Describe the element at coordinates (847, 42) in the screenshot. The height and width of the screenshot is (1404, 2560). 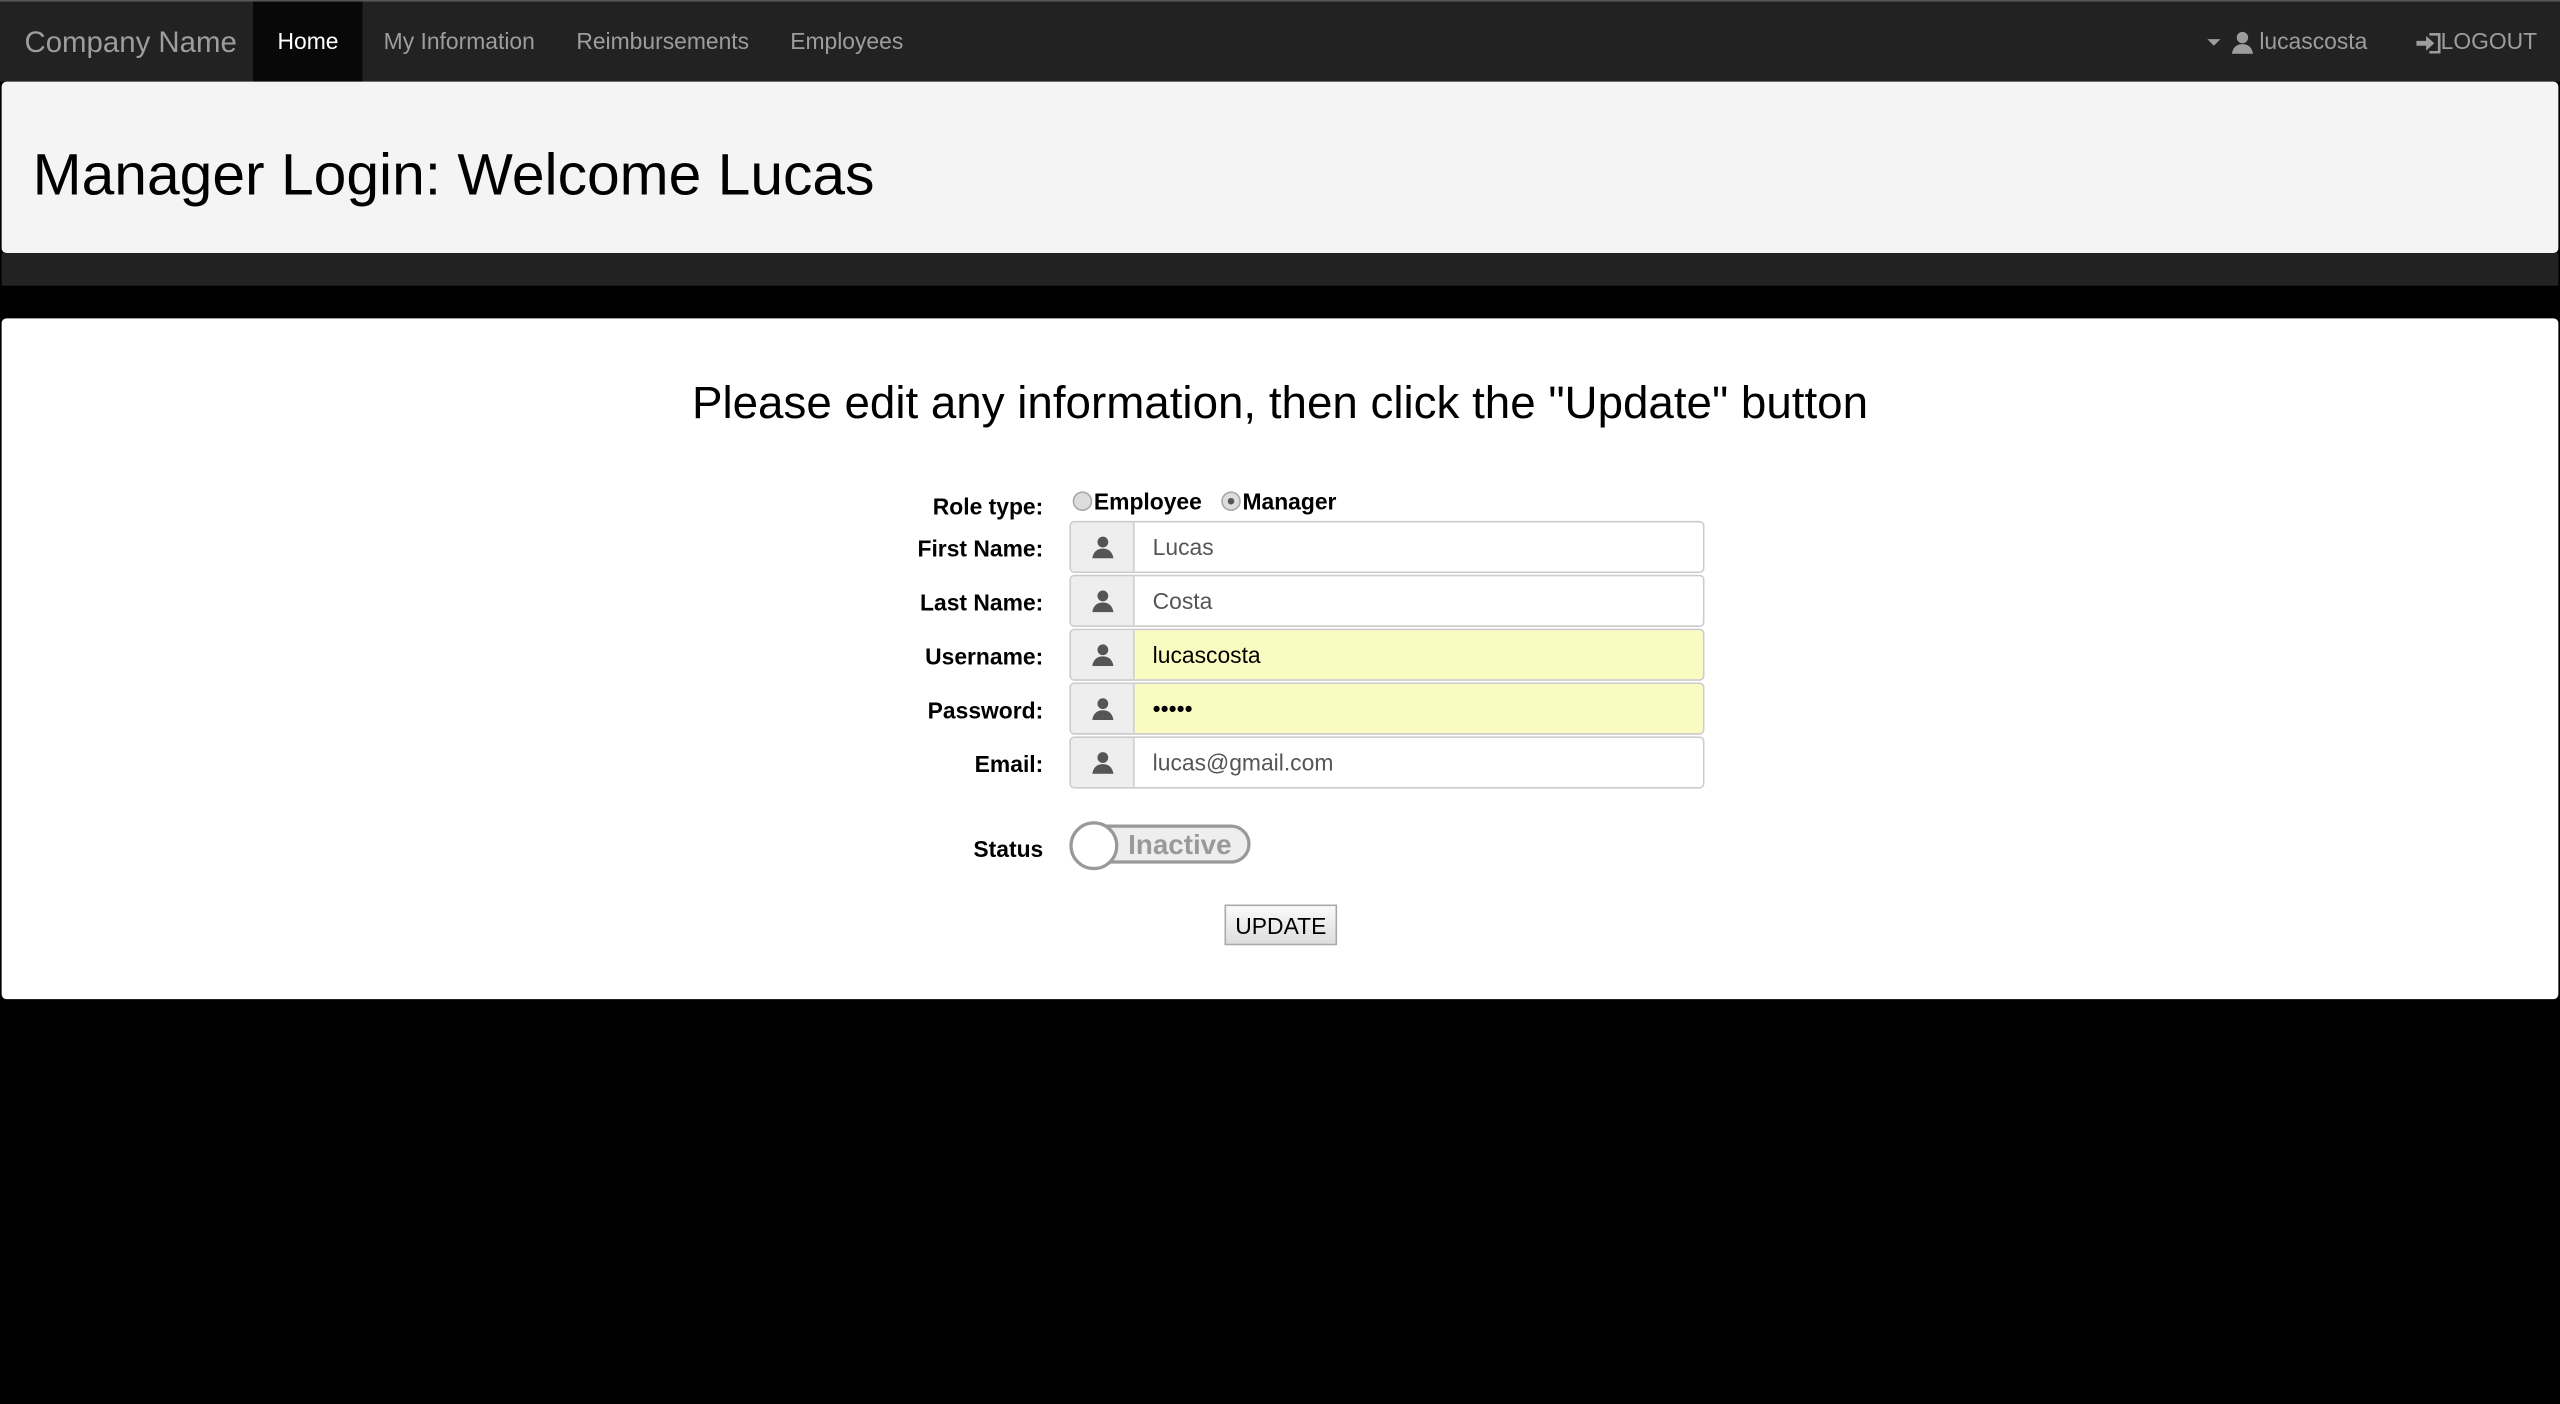
I see `nav-employees: Employees` at that location.